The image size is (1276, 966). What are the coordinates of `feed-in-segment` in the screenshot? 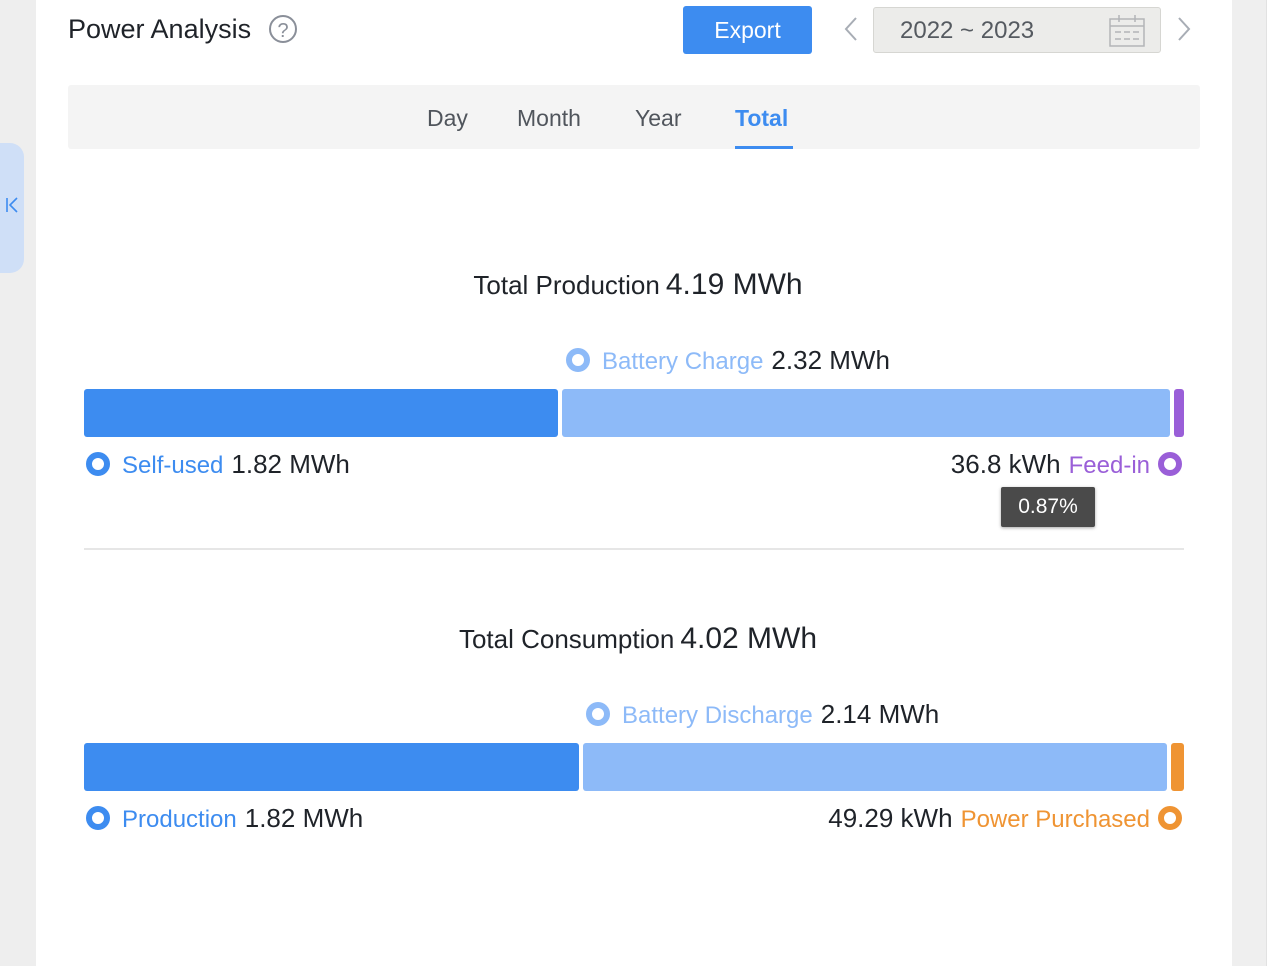 It's located at (1179, 413).